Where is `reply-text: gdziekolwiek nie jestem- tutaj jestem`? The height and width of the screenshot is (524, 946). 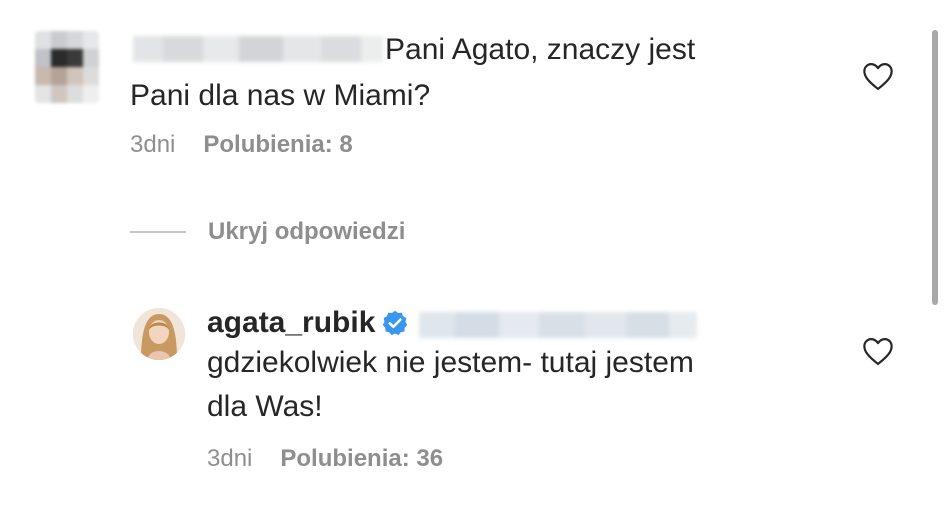
reply-text: gdziekolwiek nie jestem- tutaj jestem is located at coordinates (450, 363).